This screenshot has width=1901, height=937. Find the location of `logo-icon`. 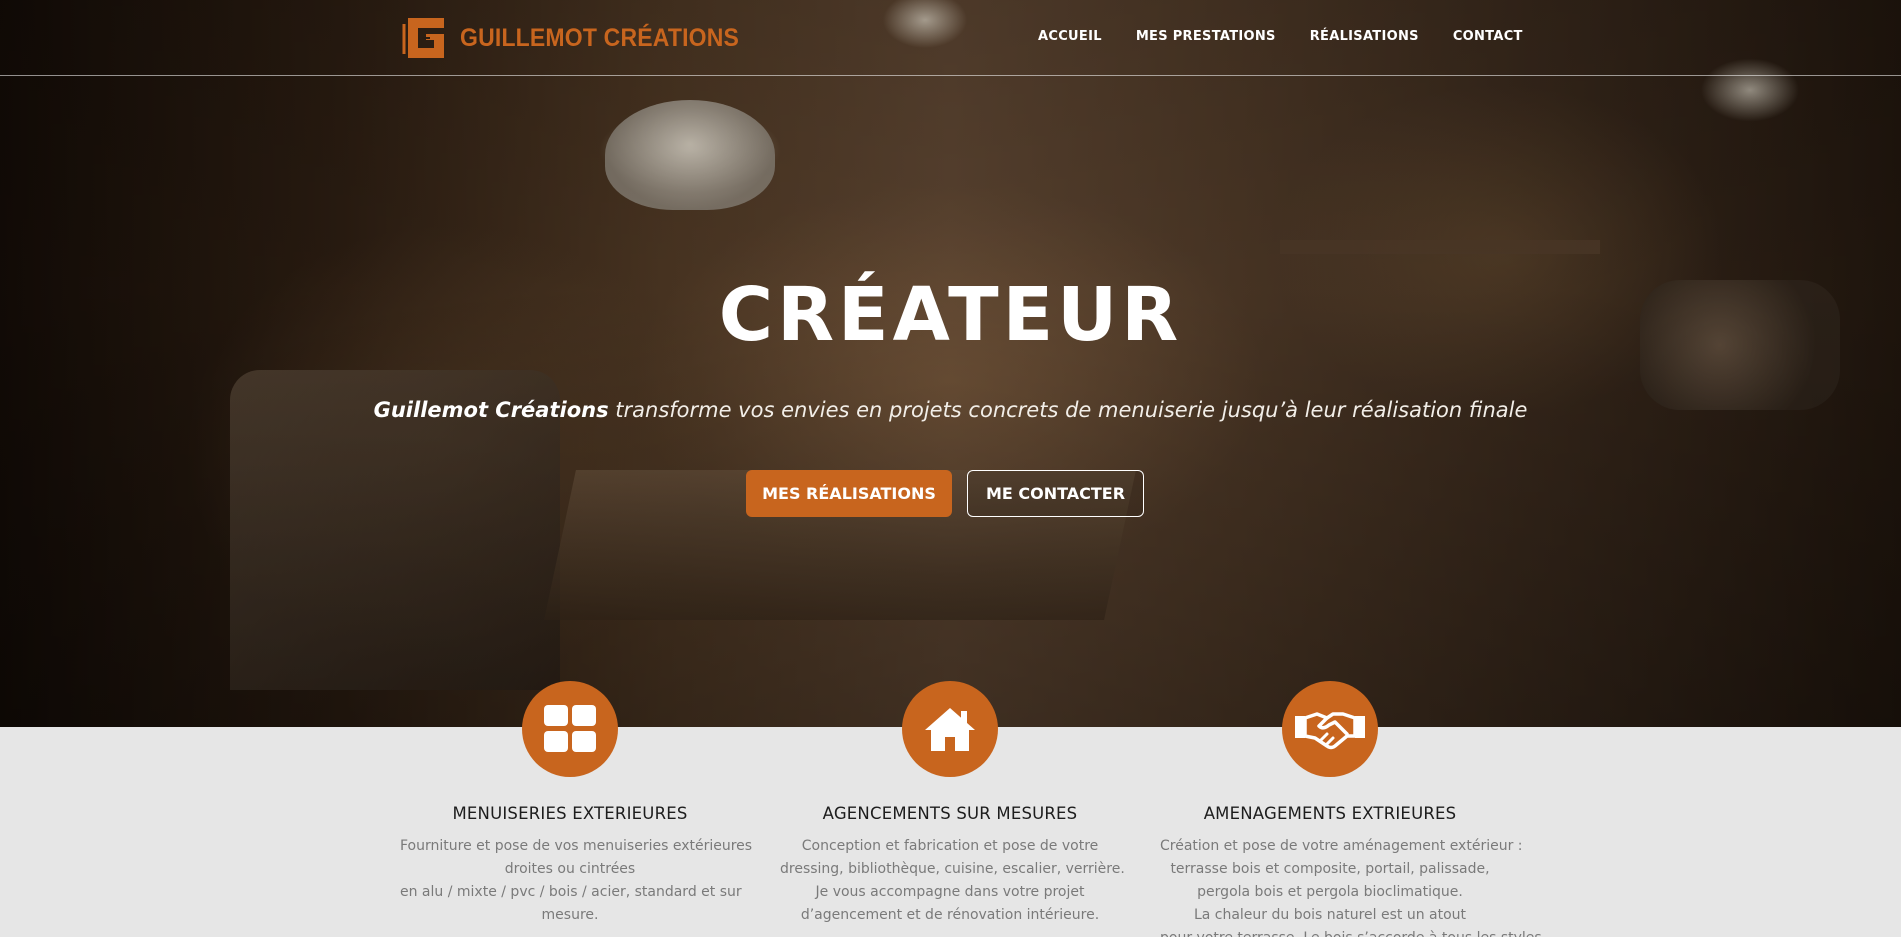

logo-icon is located at coordinates (425, 38).